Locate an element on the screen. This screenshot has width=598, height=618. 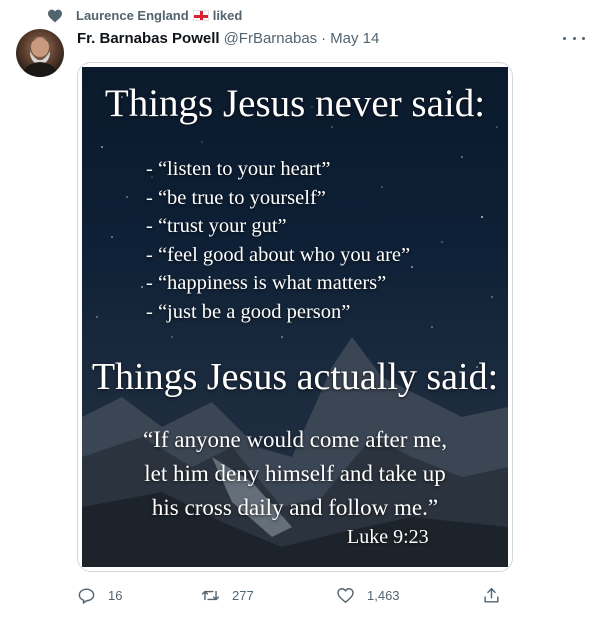
retweet-button: 277 is located at coordinates (227, 595).